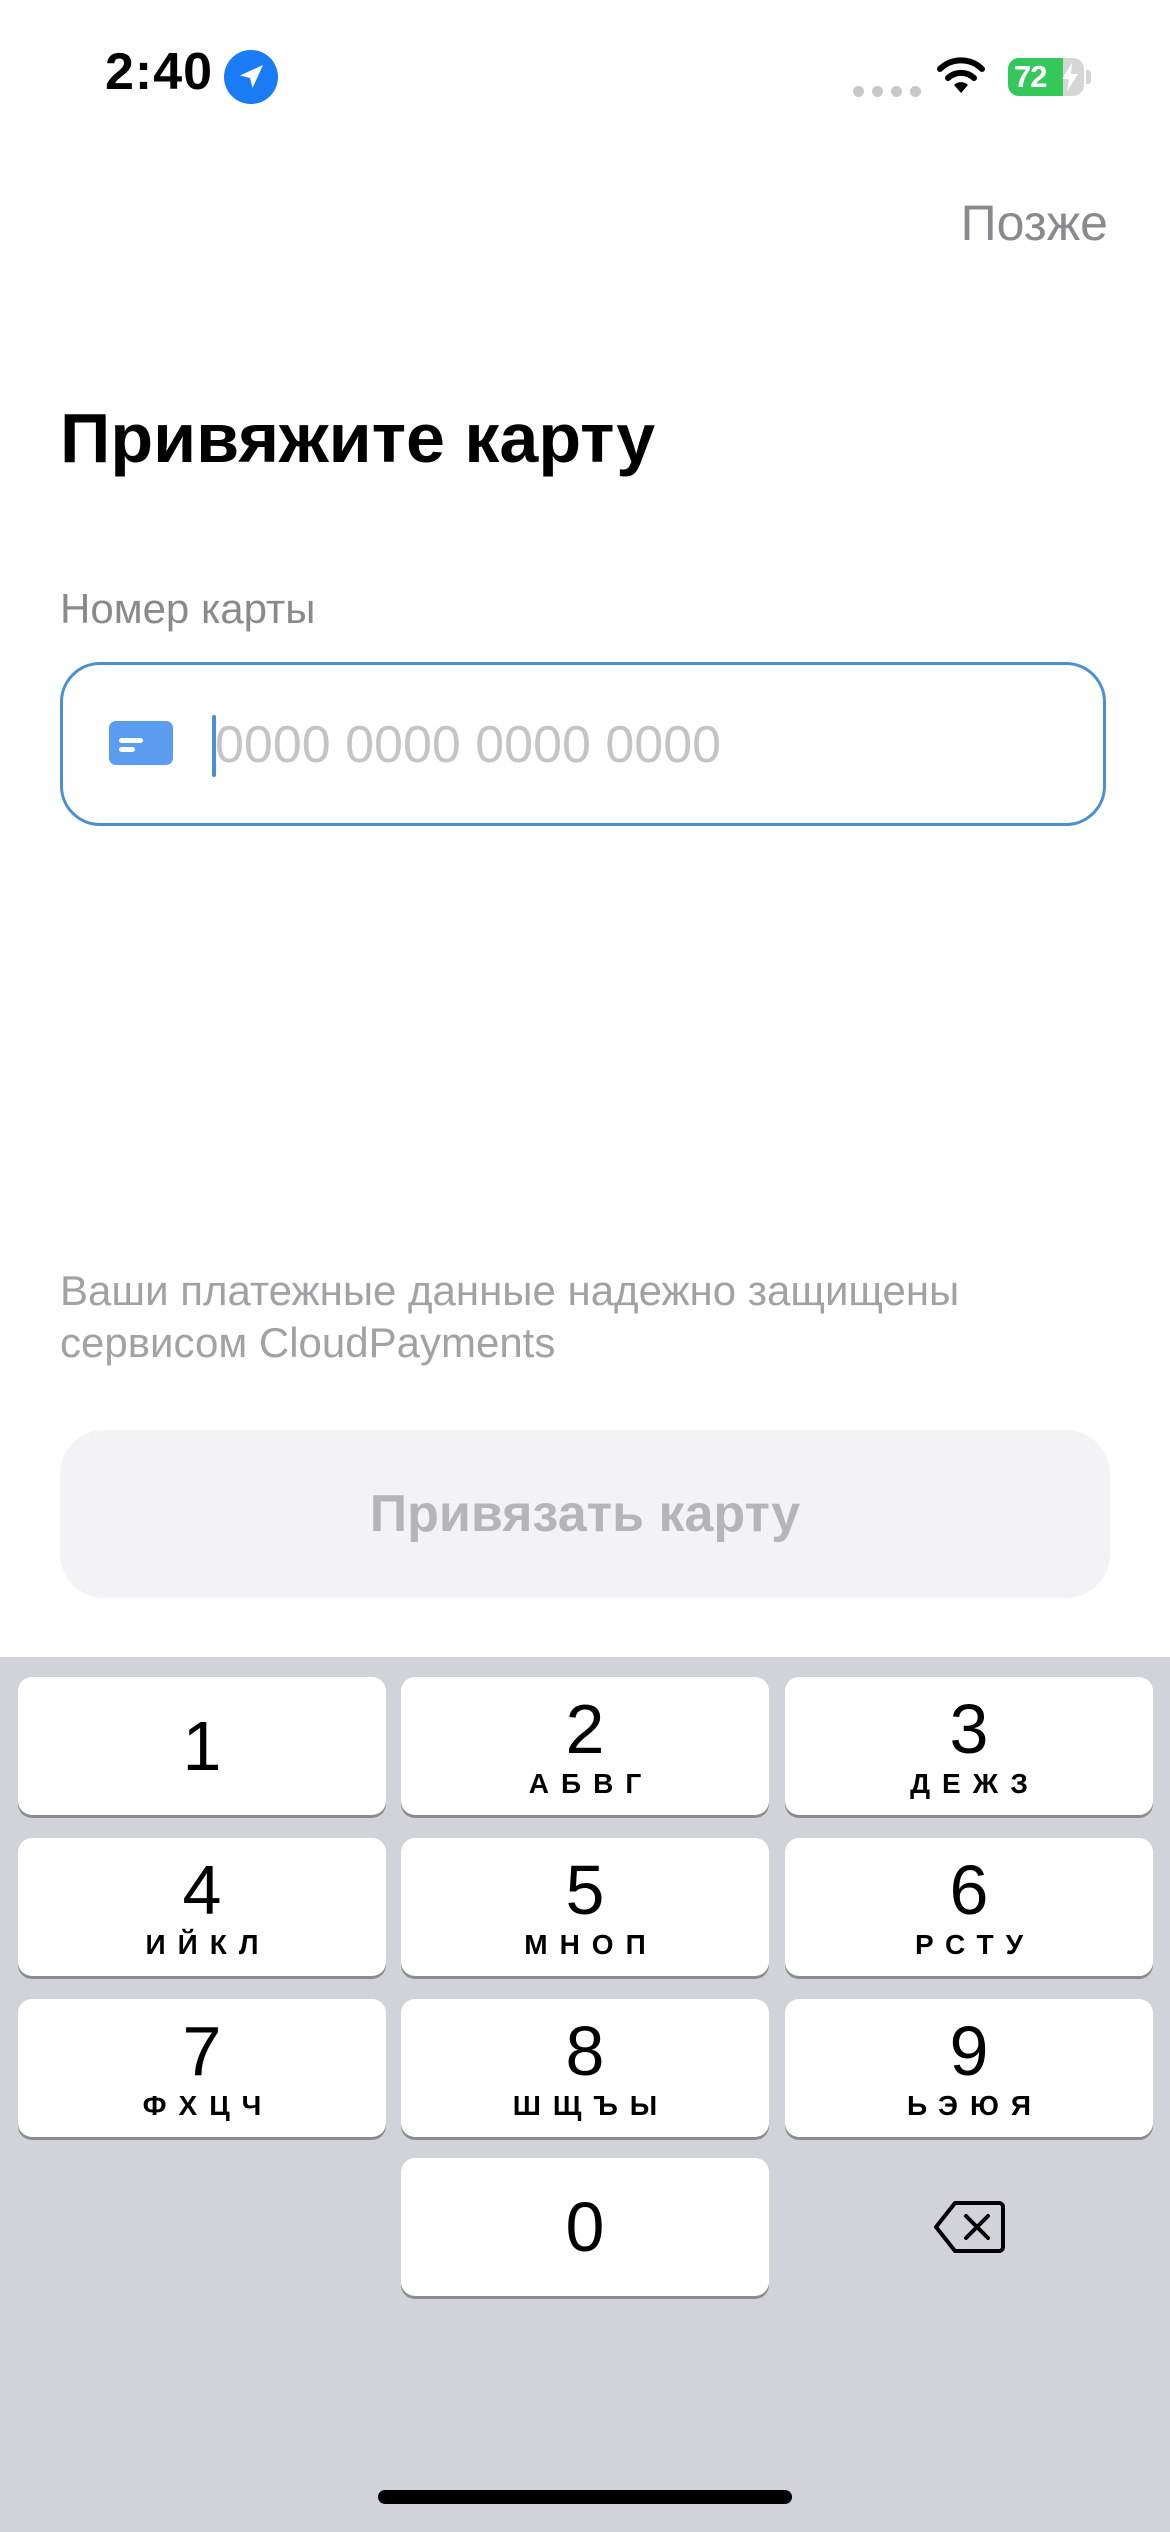  I want to click on key-3: 3 ДЕЖЗ, so click(969, 1746).